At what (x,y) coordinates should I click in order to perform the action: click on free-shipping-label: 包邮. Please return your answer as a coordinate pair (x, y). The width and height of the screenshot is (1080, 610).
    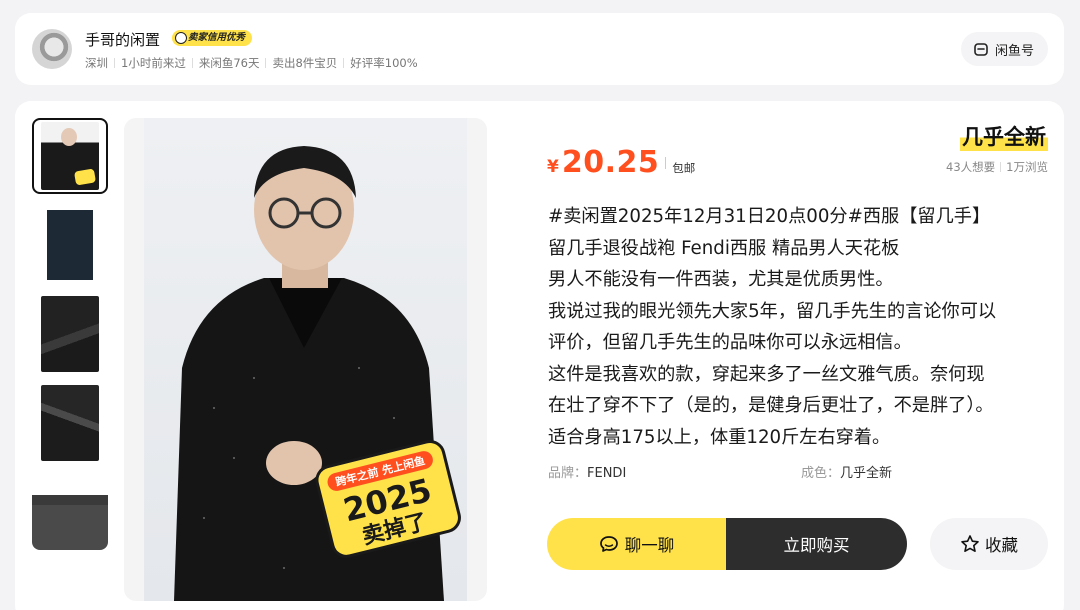
    Looking at the image, I should click on (684, 168).